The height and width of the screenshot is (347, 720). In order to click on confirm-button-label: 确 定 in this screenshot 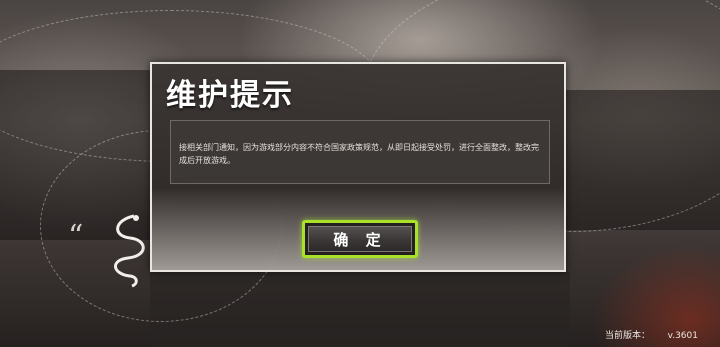, I will do `click(360, 239)`.